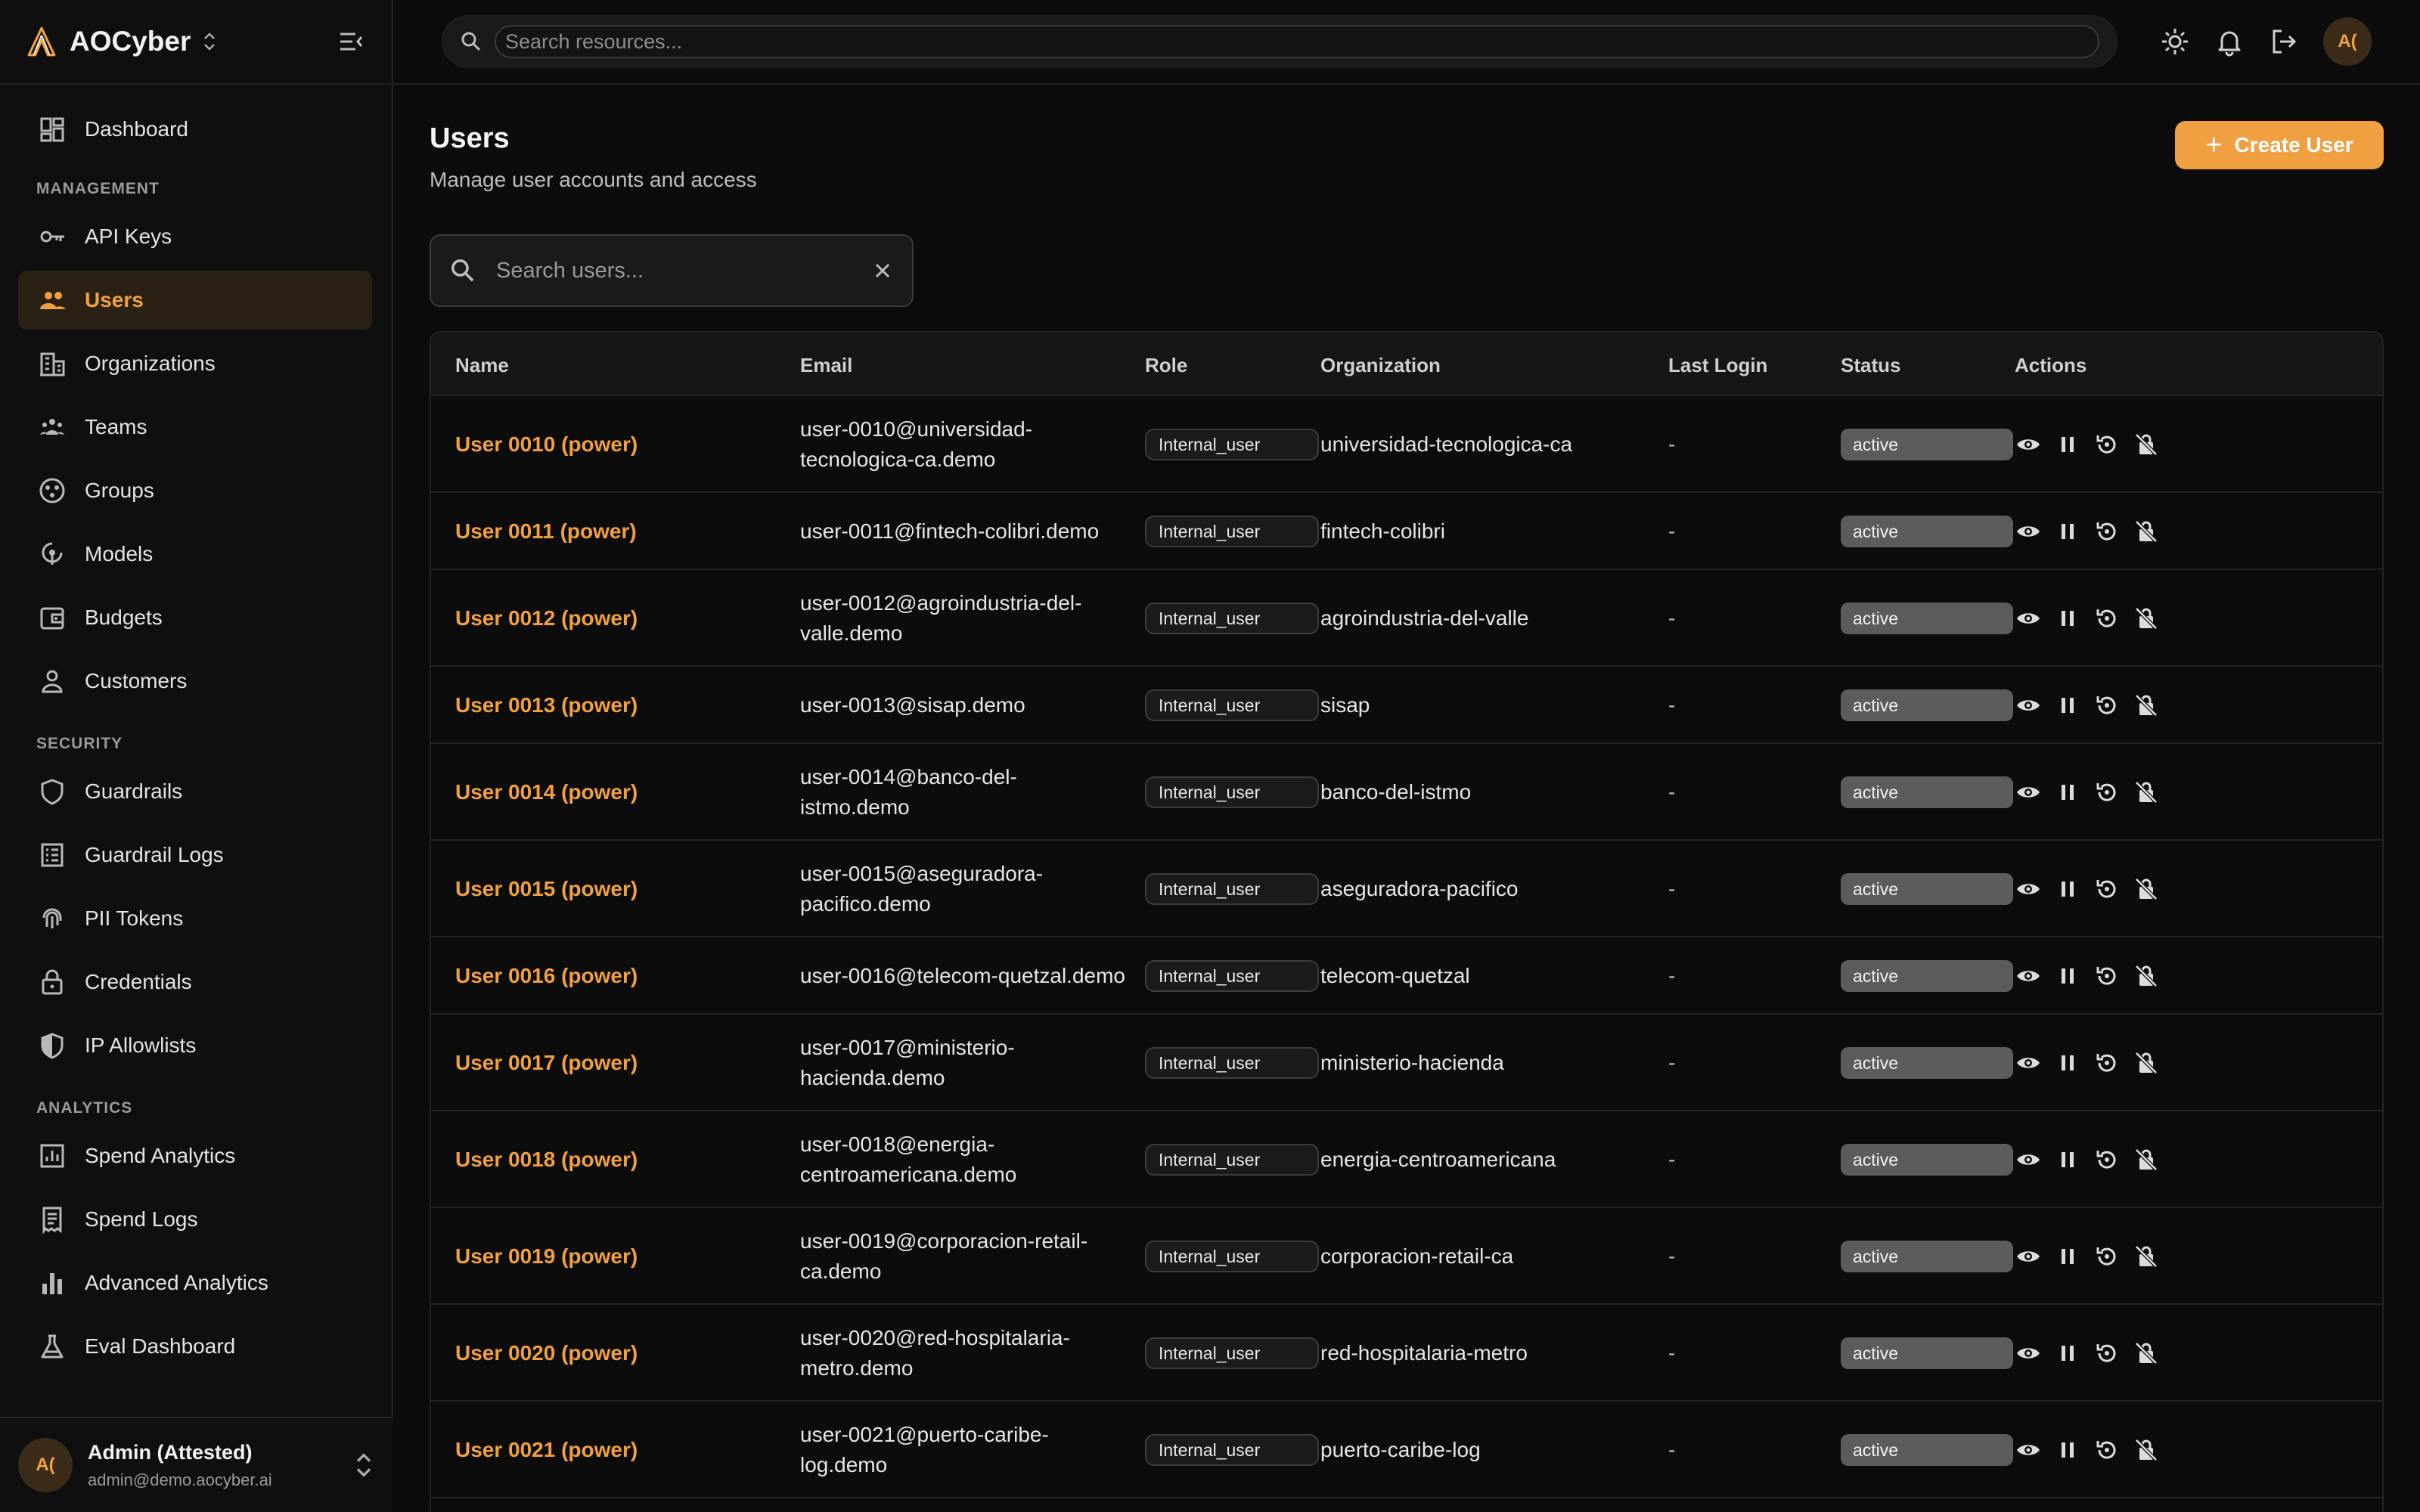  What do you see at coordinates (546, 1160) in the screenshot?
I see `user-name-link: User 0018 (power)` at bounding box center [546, 1160].